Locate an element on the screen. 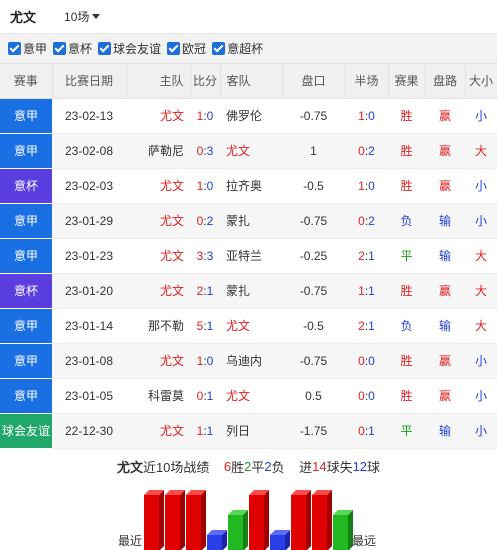 The image size is (497, 550). col-header-date: 比赛日期 is located at coordinates (89, 81).